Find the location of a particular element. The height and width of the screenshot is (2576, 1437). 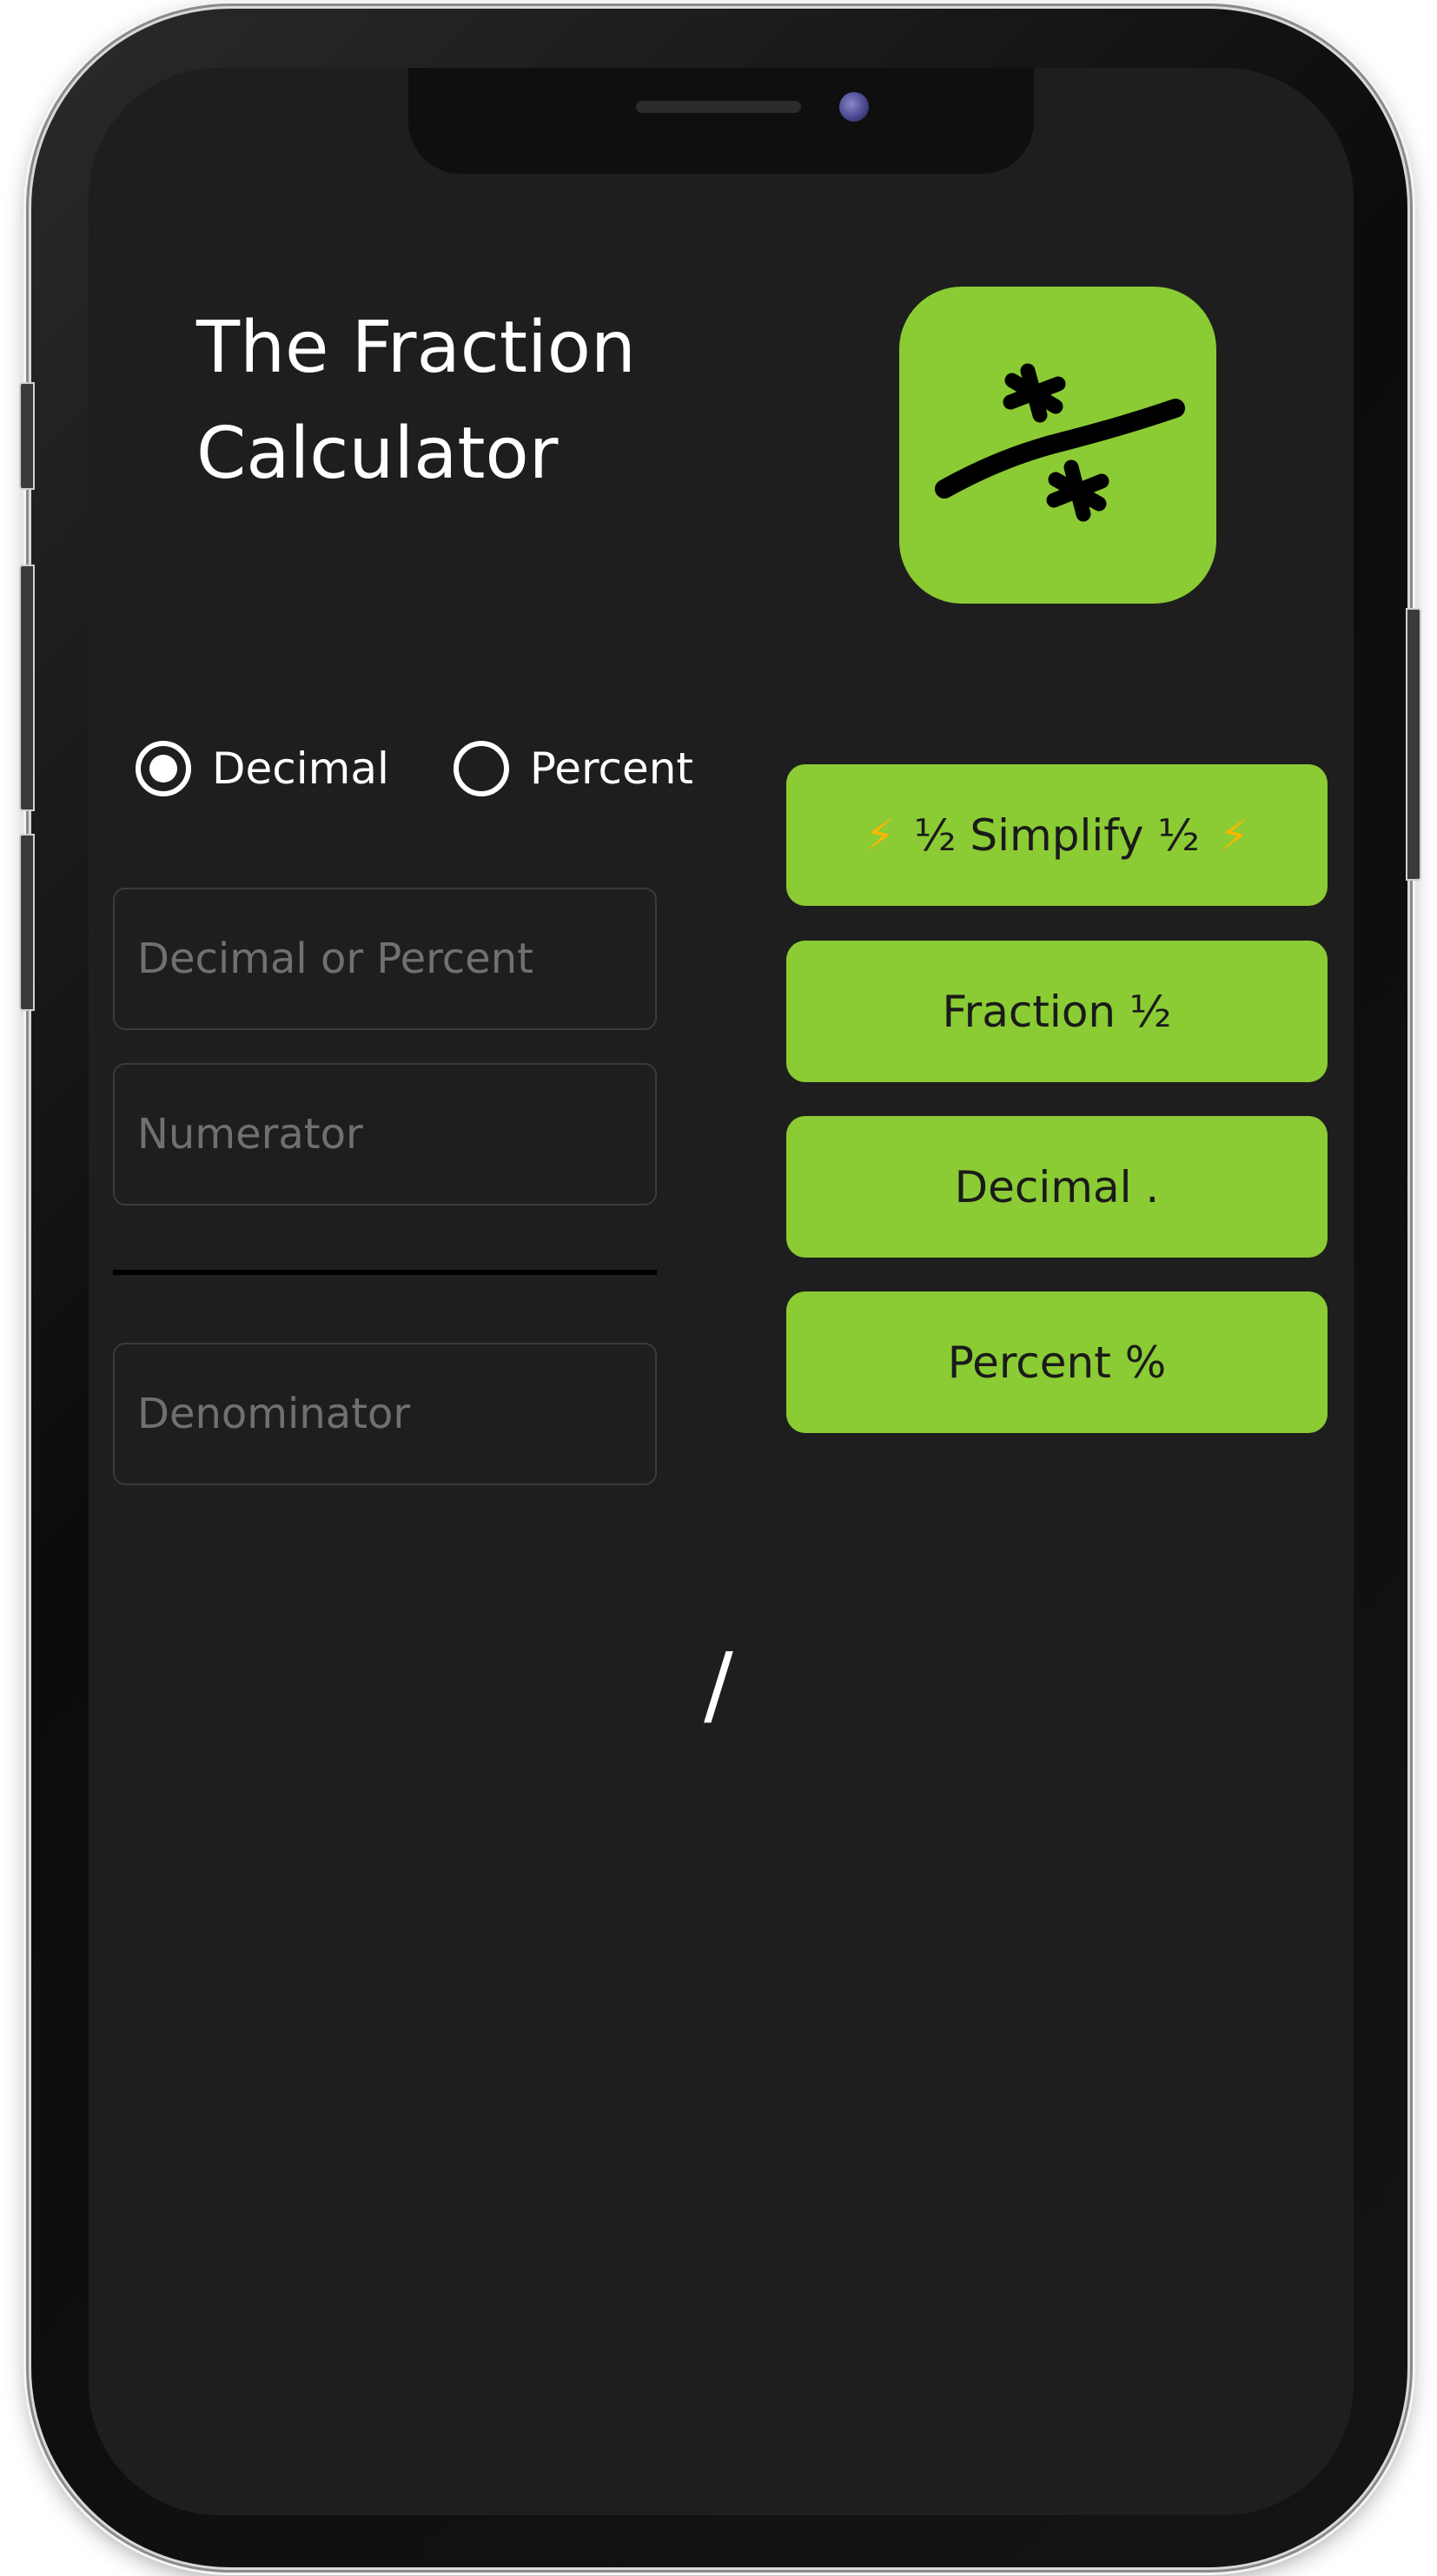

fraction-asterisk-icon is located at coordinates (1057, 445).